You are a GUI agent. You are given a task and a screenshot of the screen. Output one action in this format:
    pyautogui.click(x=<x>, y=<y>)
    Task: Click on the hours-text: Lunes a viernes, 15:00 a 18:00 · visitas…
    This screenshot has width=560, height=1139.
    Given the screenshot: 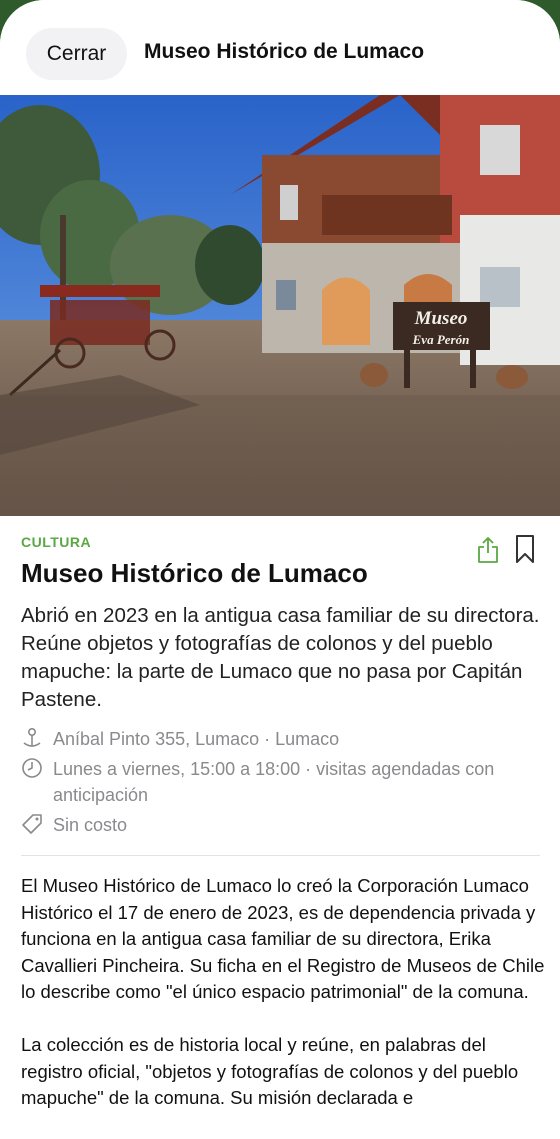 What is the action you would take?
    pyautogui.click(x=274, y=782)
    